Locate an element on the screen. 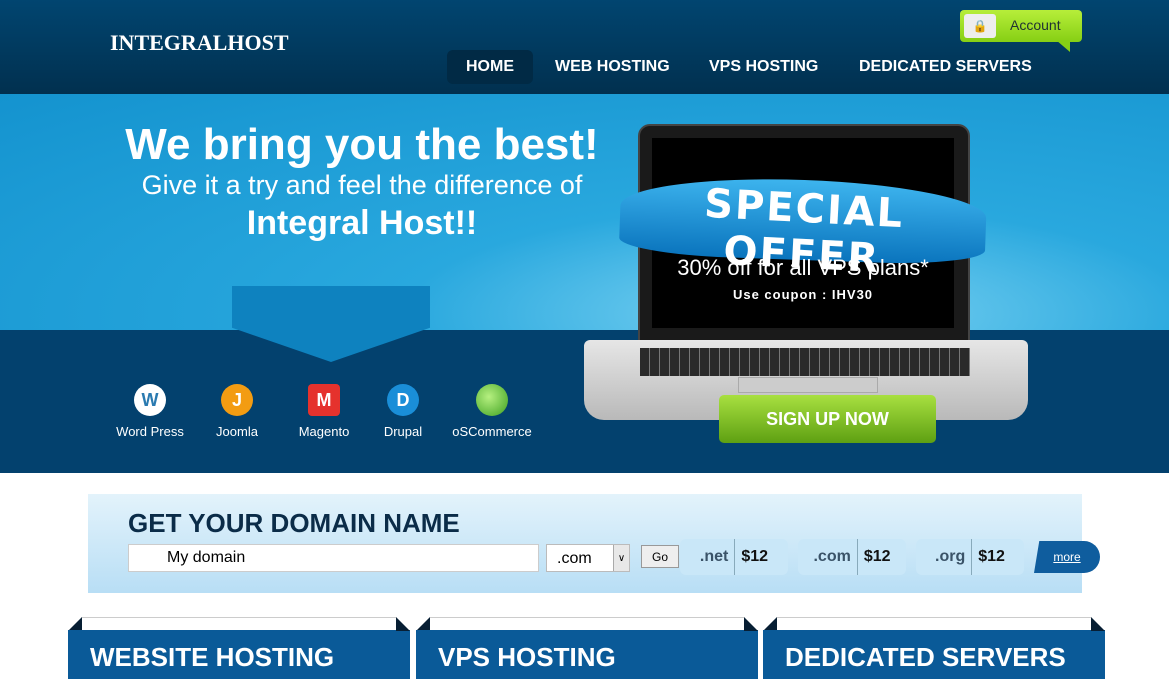  wordpress-icon: W is located at coordinates (150, 400).